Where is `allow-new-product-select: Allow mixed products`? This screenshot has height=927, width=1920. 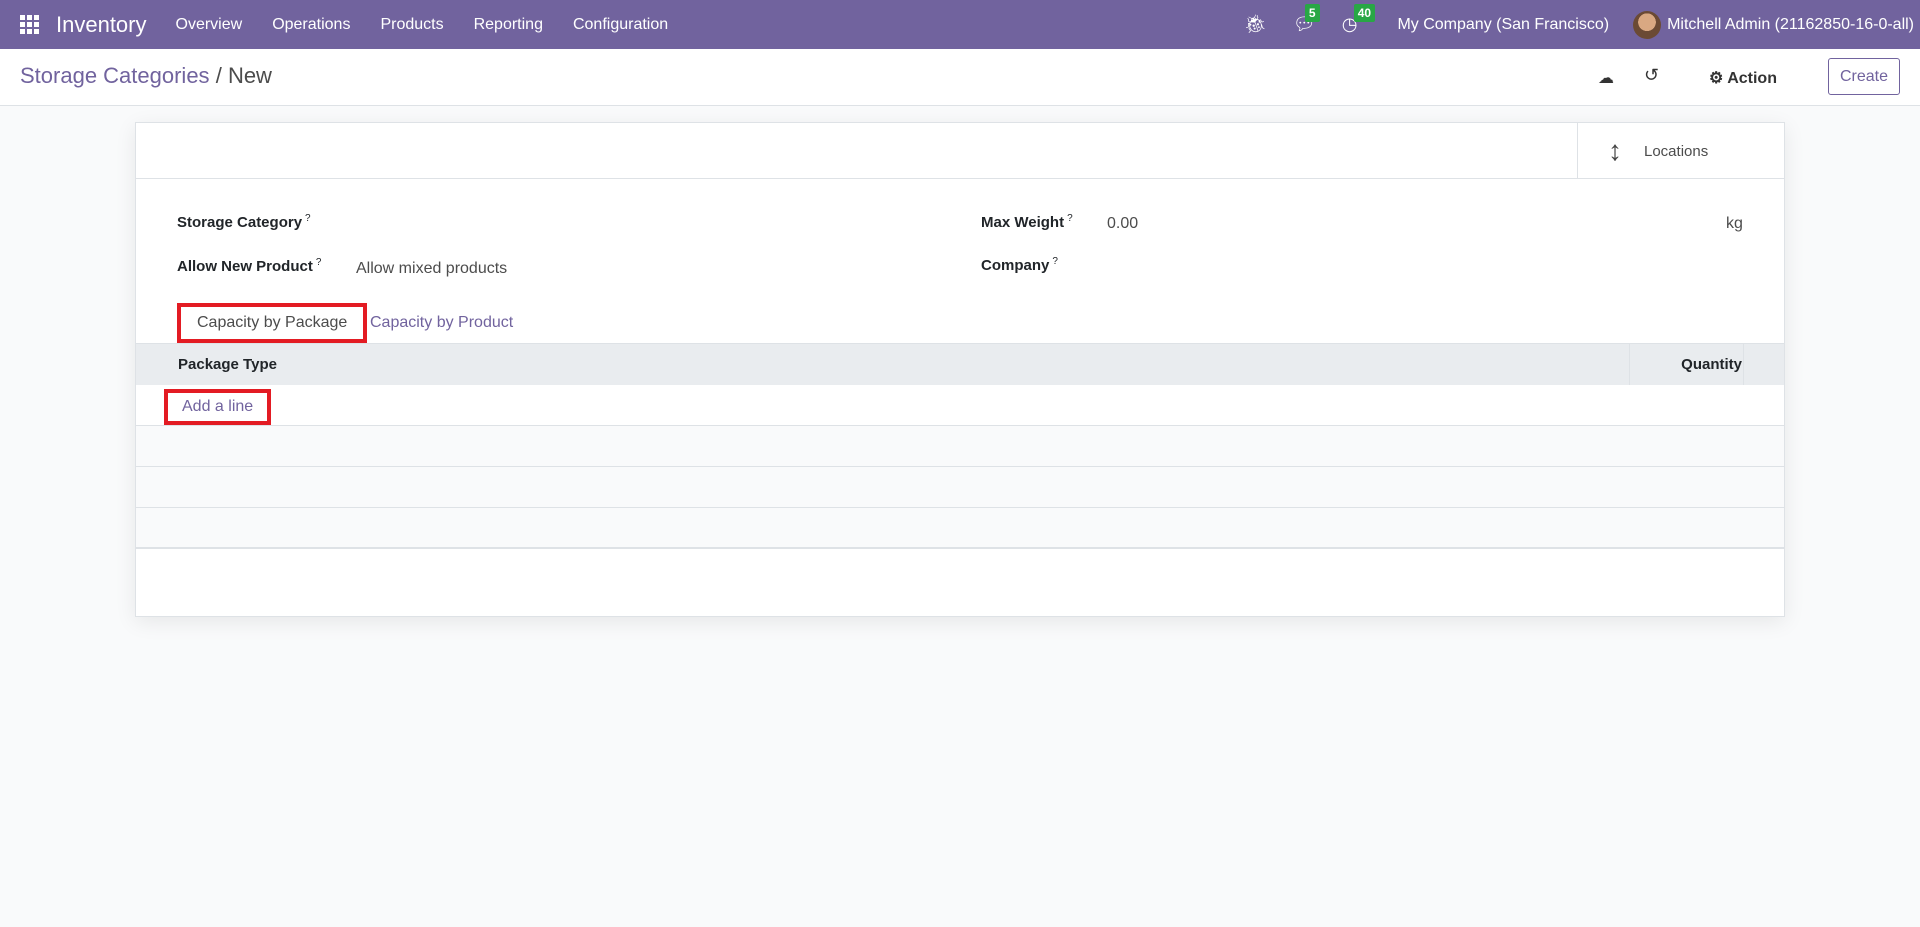
allow-new-product-select: Allow mixed products is located at coordinates (431, 269).